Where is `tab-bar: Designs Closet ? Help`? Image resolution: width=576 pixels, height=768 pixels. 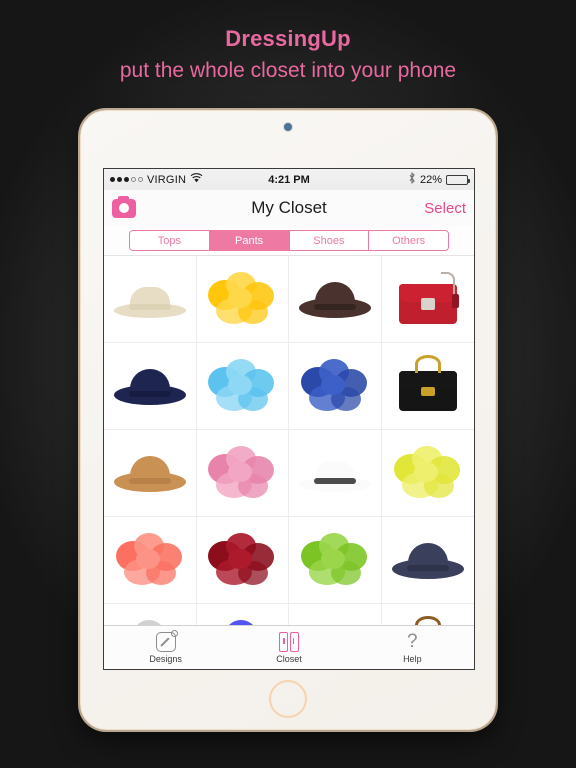 tab-bar: Designs Closet ? Help is located at coordinates (289, 647).